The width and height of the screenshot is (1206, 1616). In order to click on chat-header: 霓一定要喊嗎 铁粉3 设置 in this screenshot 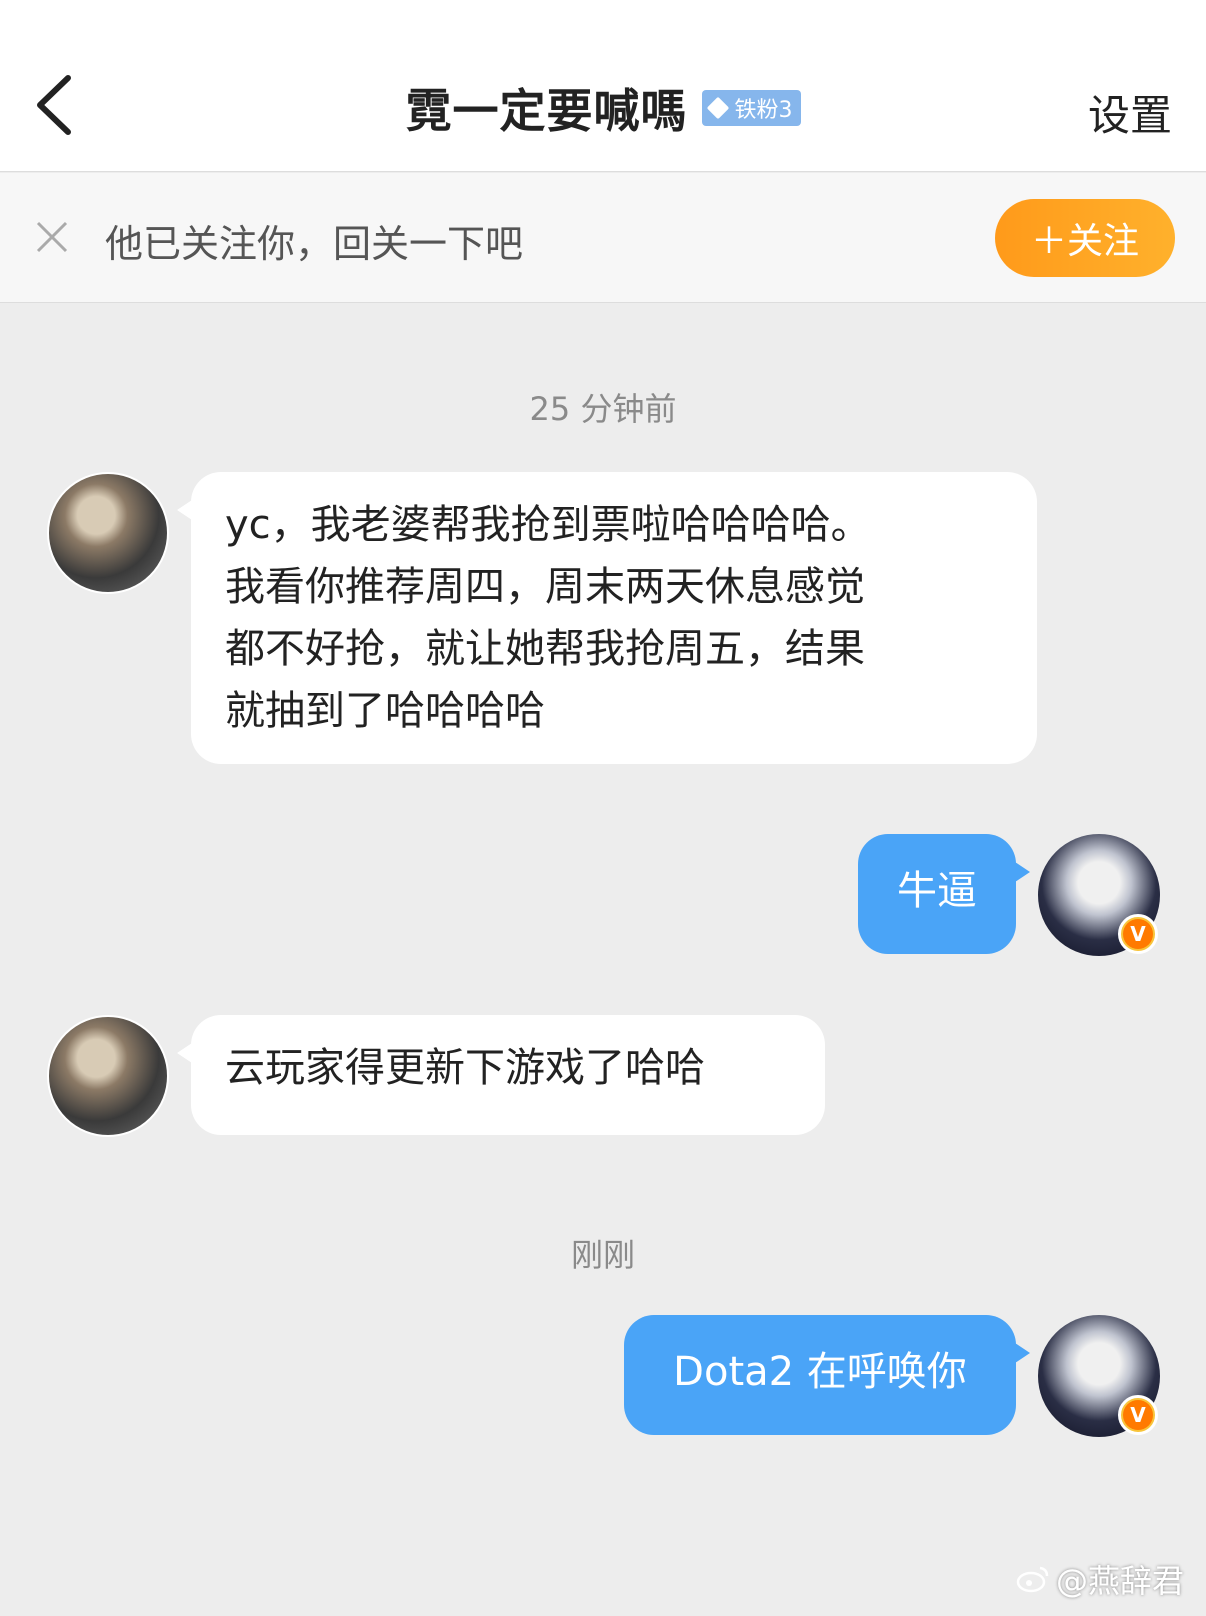, I will do `click(603, 86)`.